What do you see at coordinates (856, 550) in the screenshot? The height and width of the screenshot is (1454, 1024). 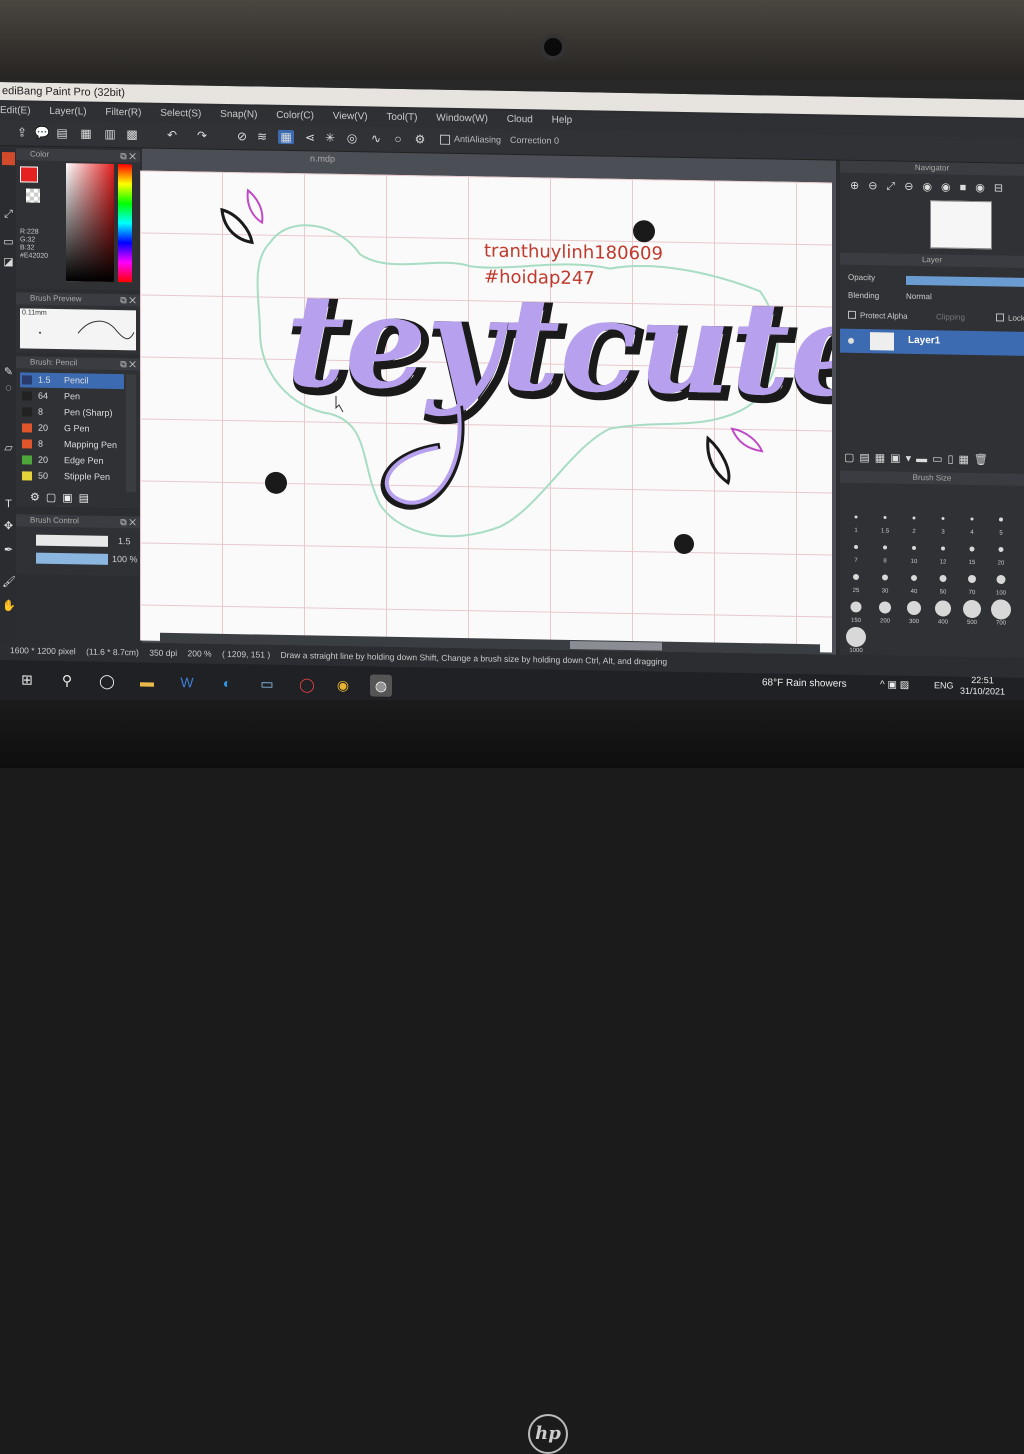 I see `brush-size-option: 7` at bounding box center [856, 550].